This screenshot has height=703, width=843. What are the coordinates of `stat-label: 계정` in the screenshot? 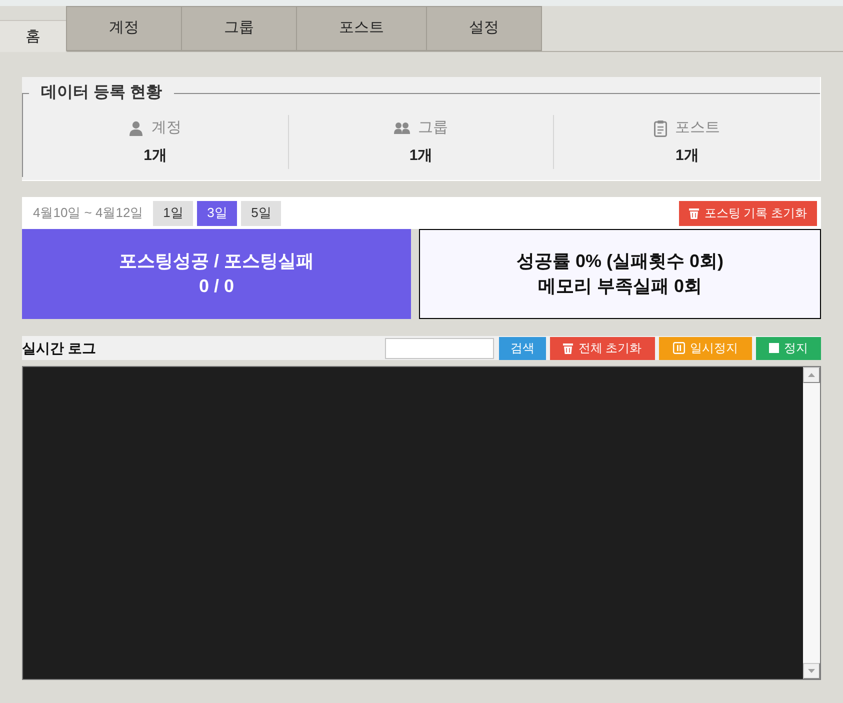 It's located at (166, 128).